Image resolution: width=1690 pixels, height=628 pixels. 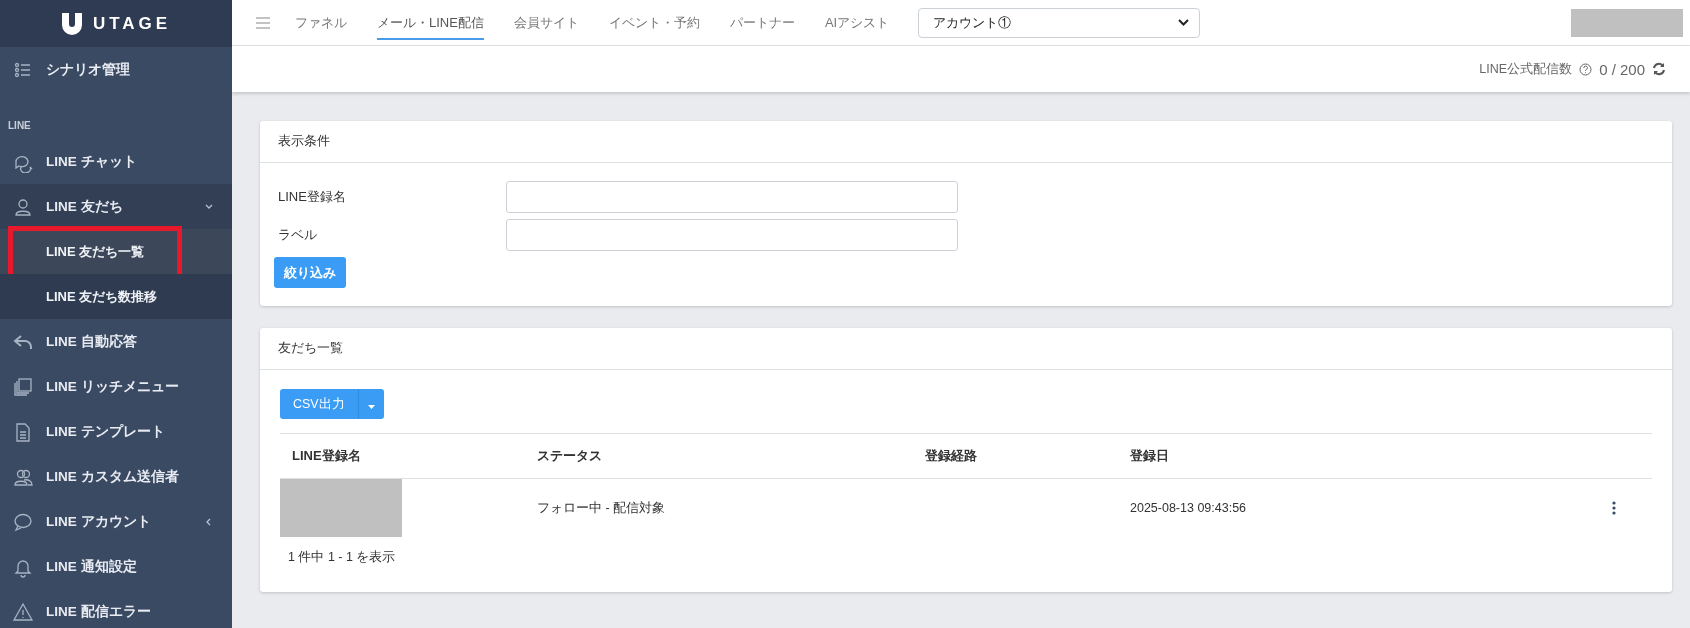 What do you see at coordinates (1614, 508) in the screenshot?
I see `more-icon` at bounding box center [1614, 508].